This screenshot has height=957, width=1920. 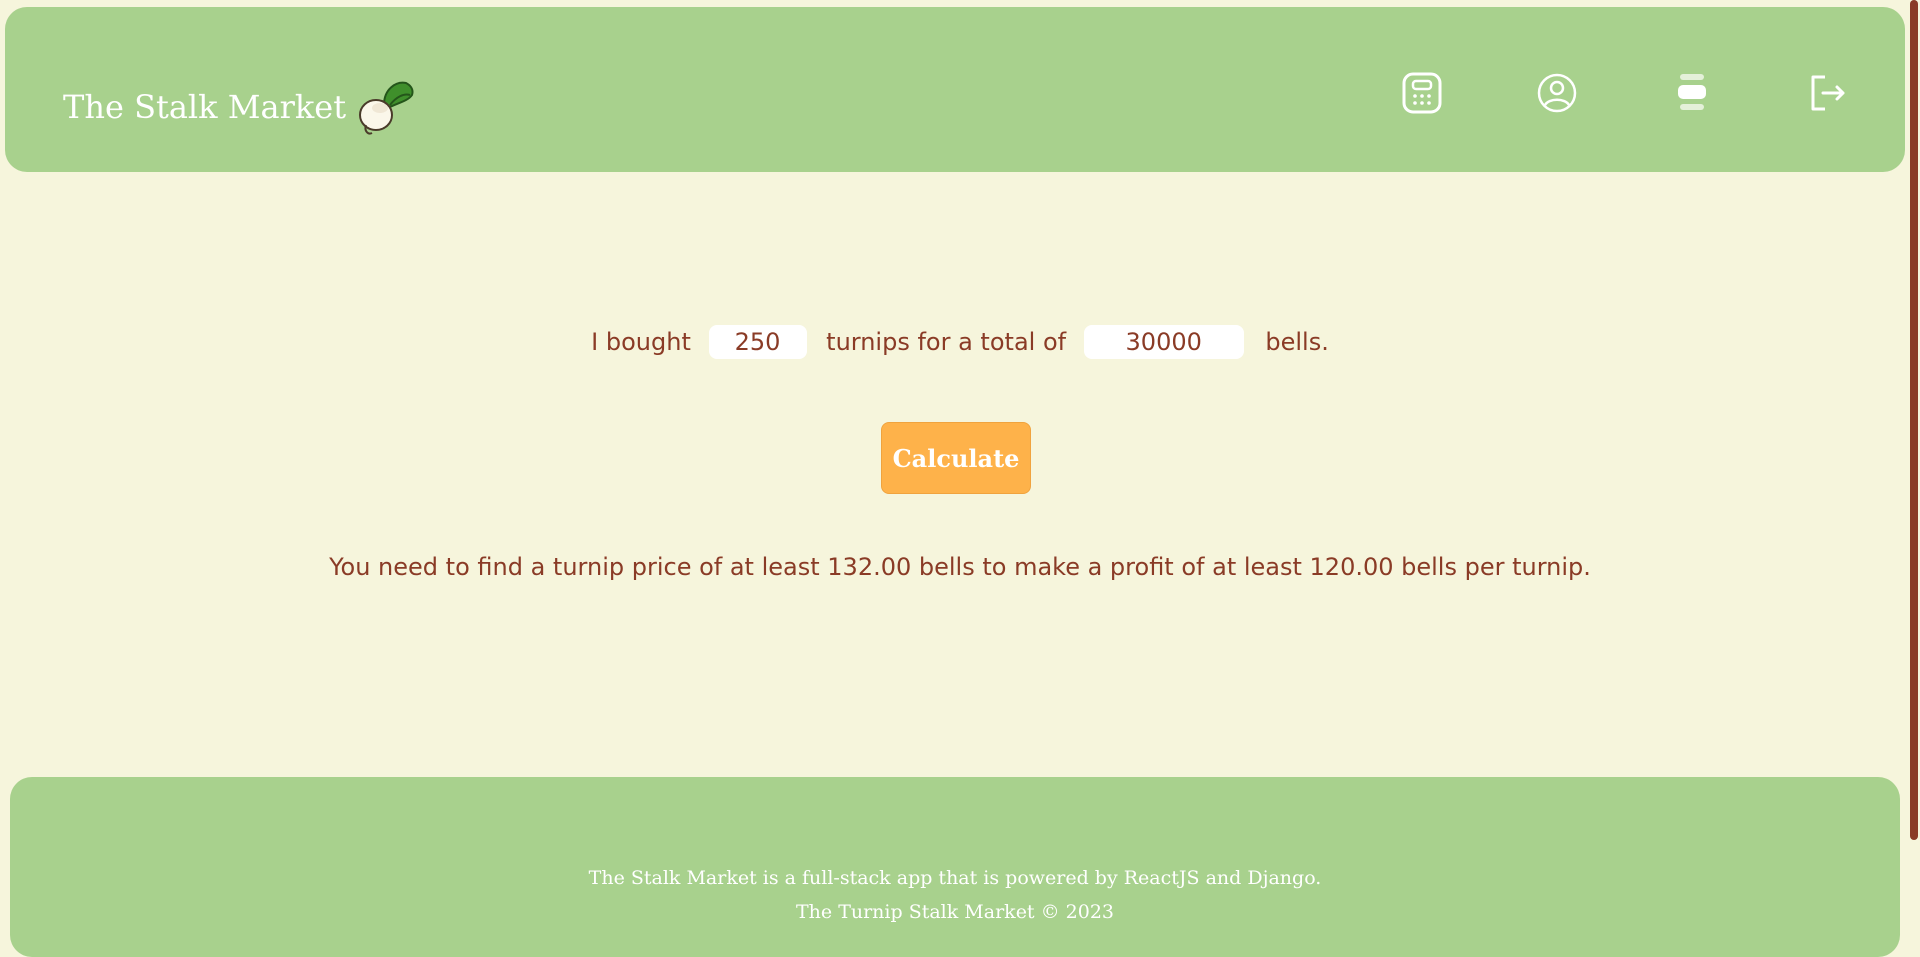 What do you see at coordinates (1164, 342) in the screenshot?
I see `bells-input` at bounding box center [1164, 342].